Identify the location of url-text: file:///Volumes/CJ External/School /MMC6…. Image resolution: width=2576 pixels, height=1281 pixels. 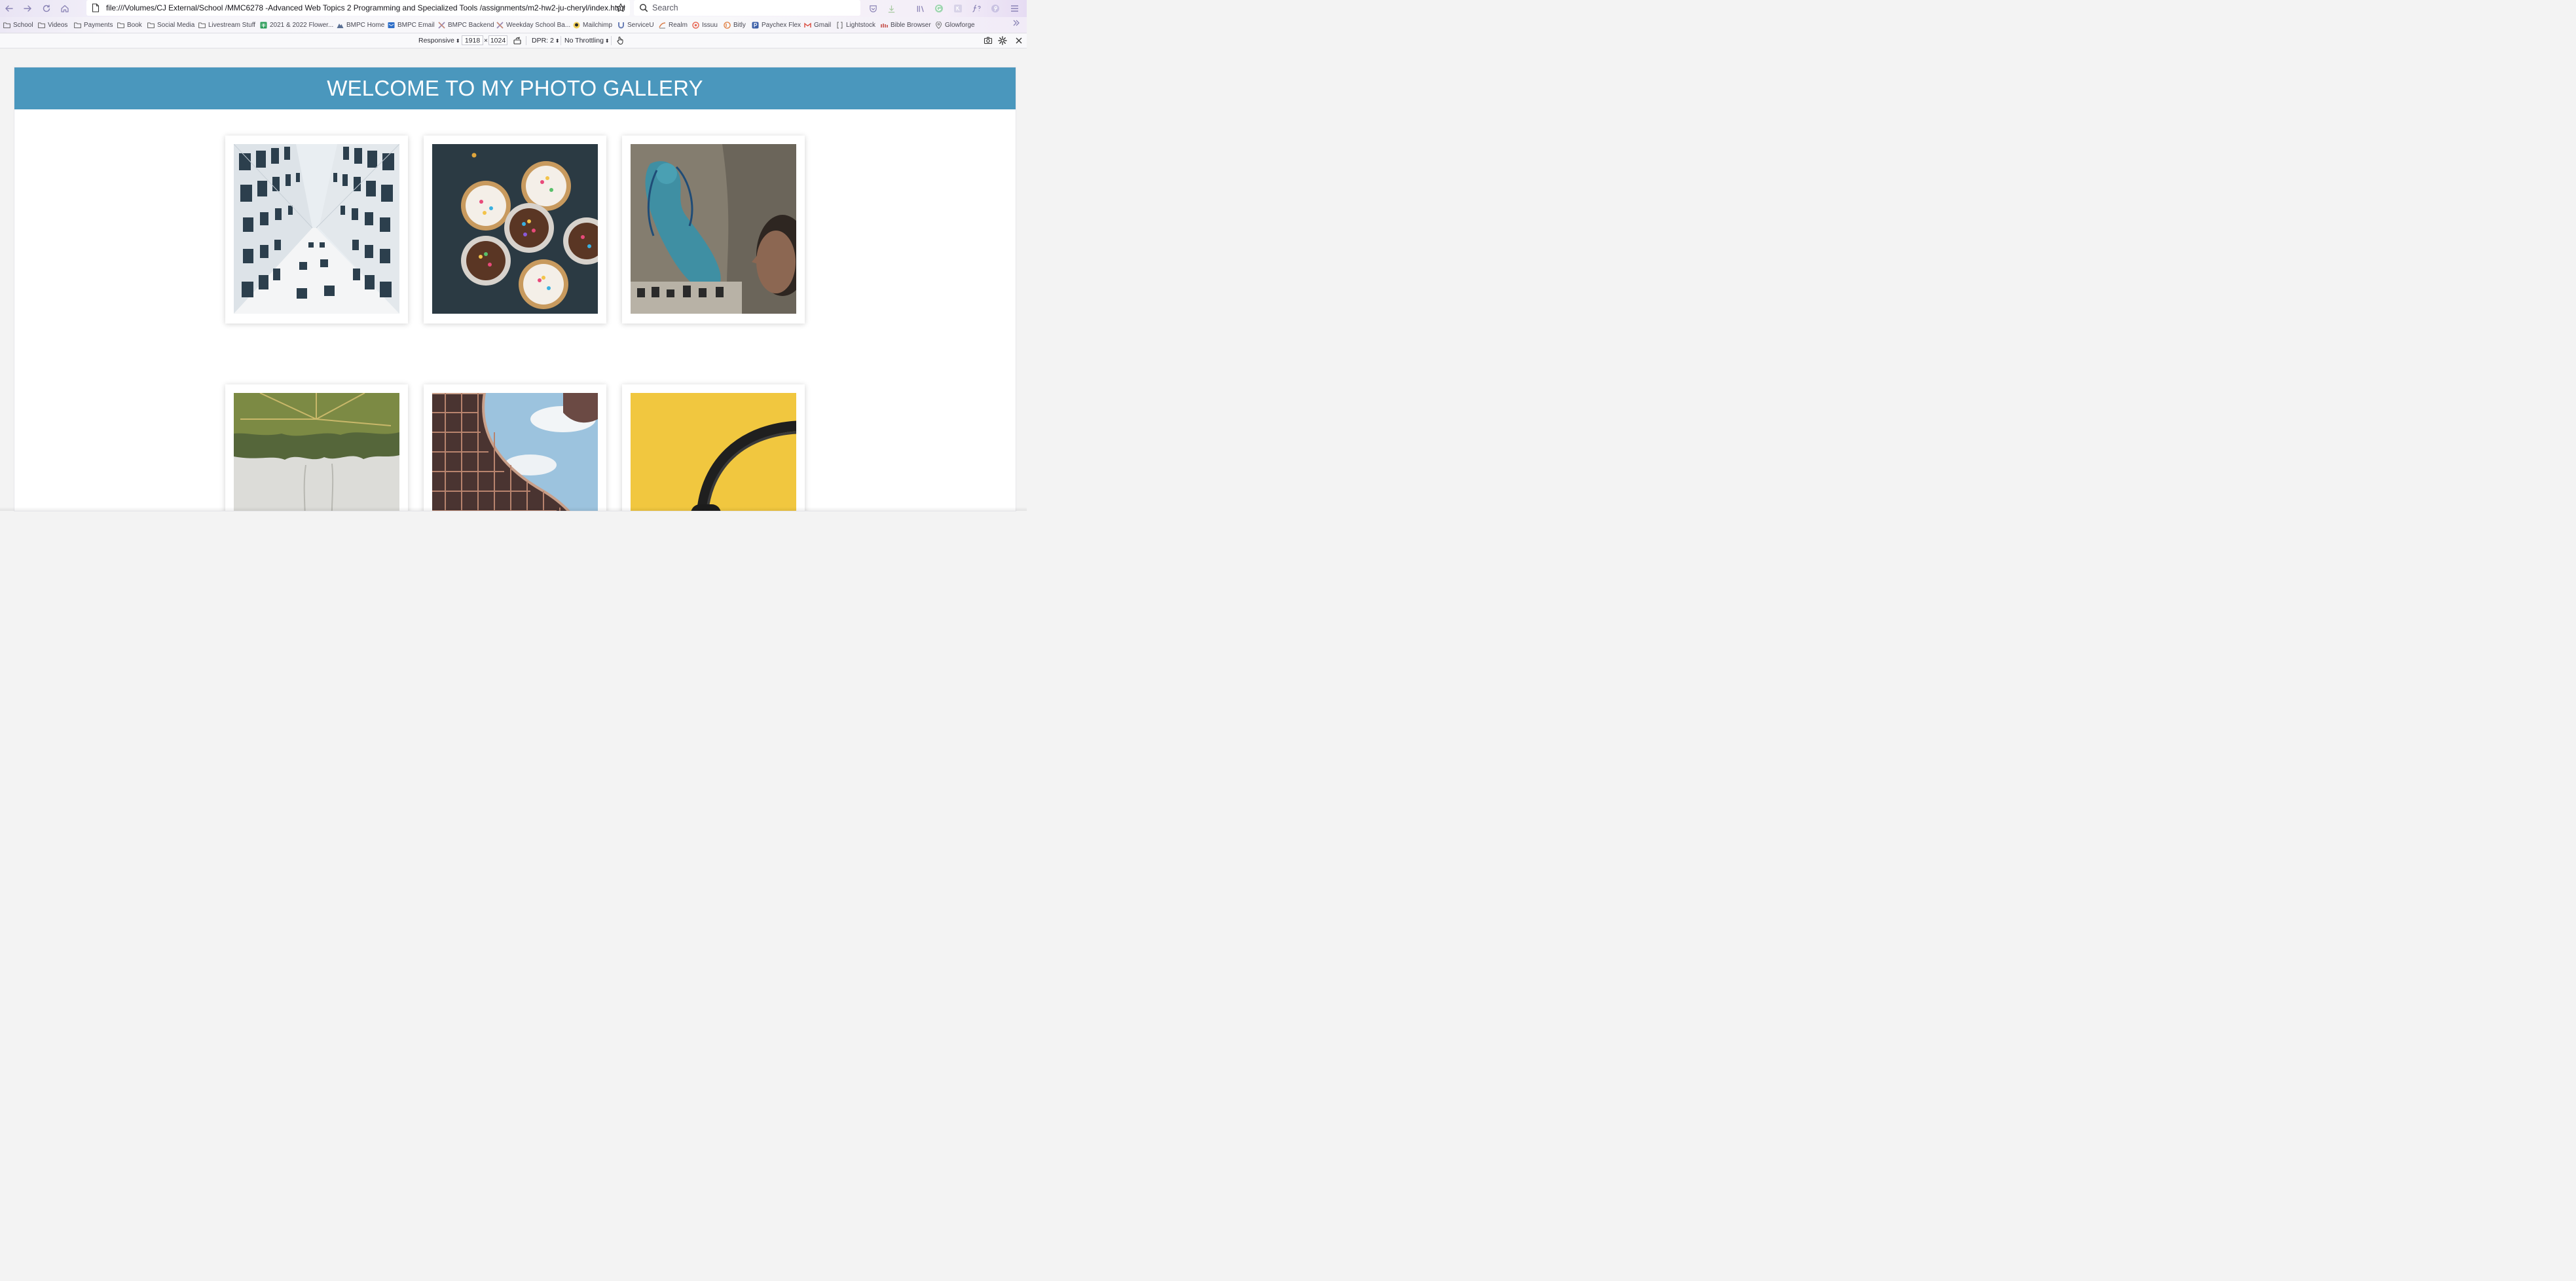
(365, 7).